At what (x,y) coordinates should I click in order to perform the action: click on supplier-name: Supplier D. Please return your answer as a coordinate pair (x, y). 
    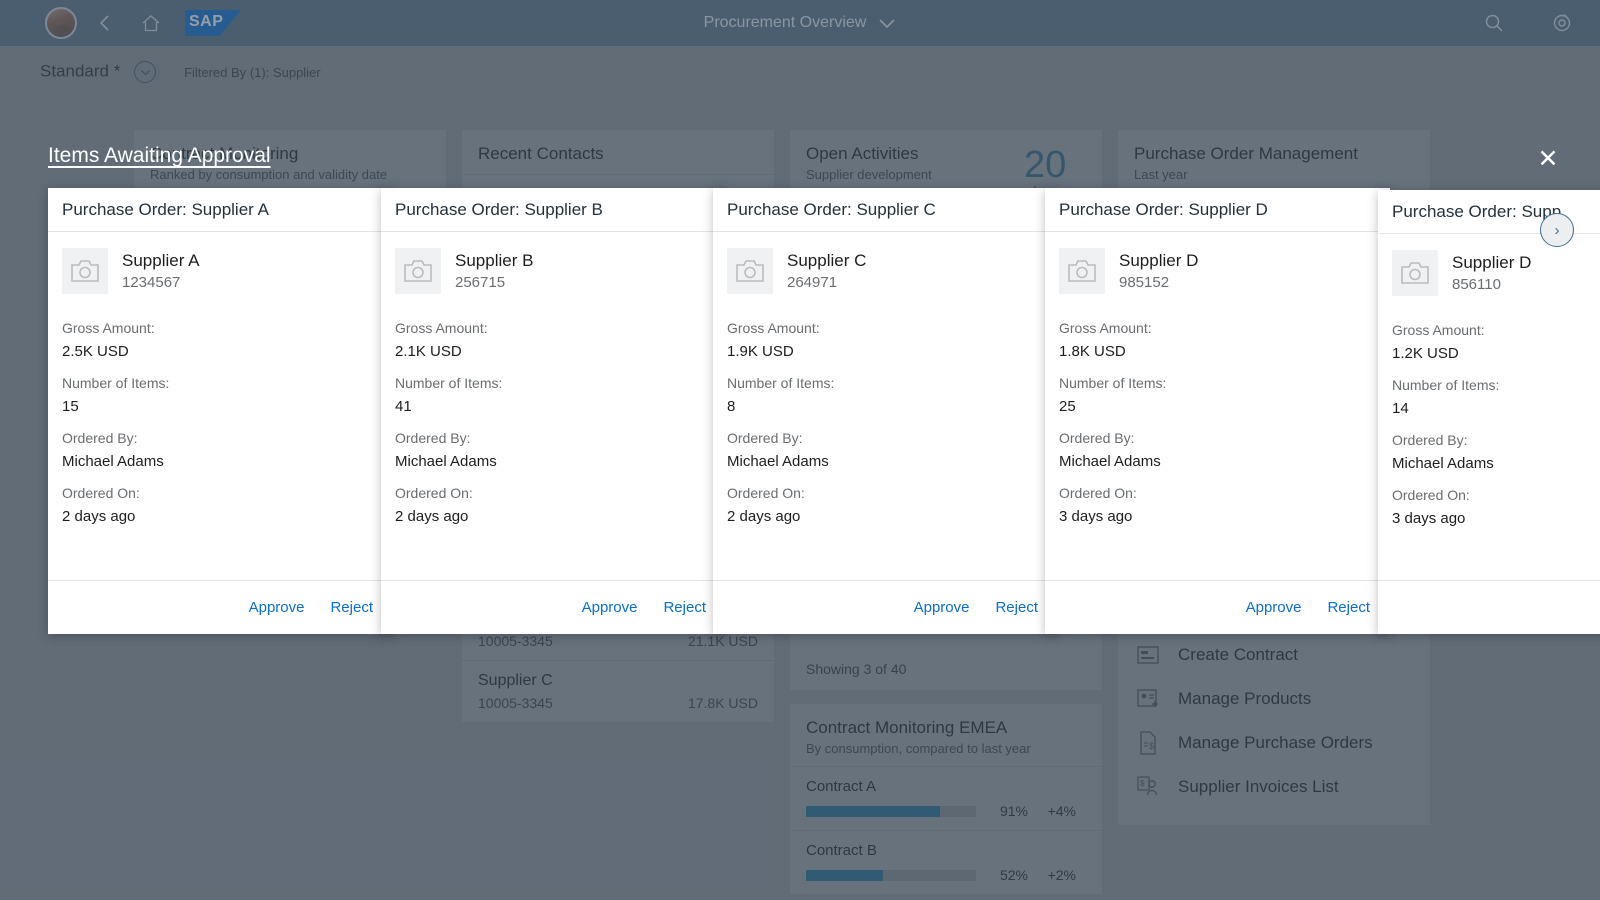
    Looking at the image, I should click on (1492, 262).